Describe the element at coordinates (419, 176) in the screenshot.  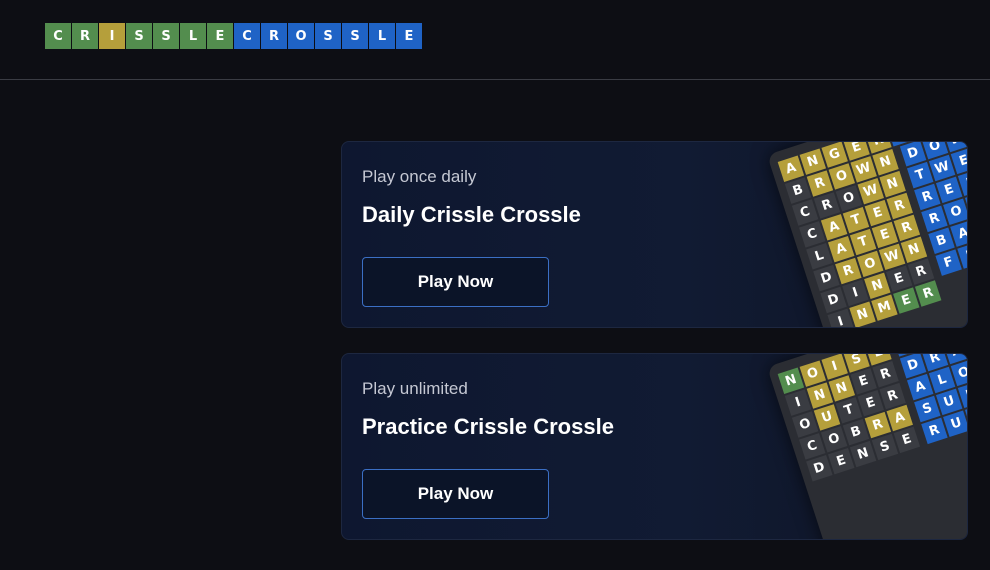
I see `daily-card-subtitle: Play once daily` at that location.